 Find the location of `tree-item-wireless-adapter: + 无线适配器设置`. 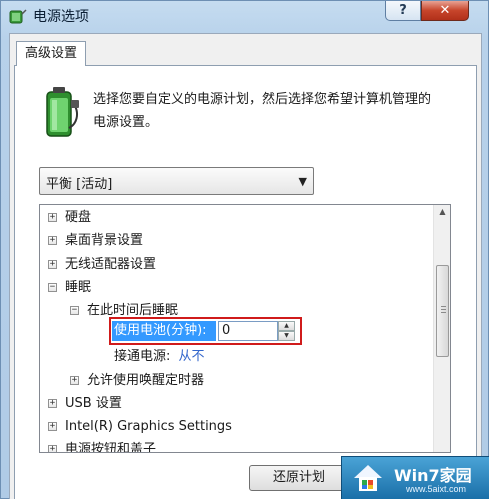

tree-item-wireless-adapter: + 无线适配器设置 is located at coordinates (102, 265).